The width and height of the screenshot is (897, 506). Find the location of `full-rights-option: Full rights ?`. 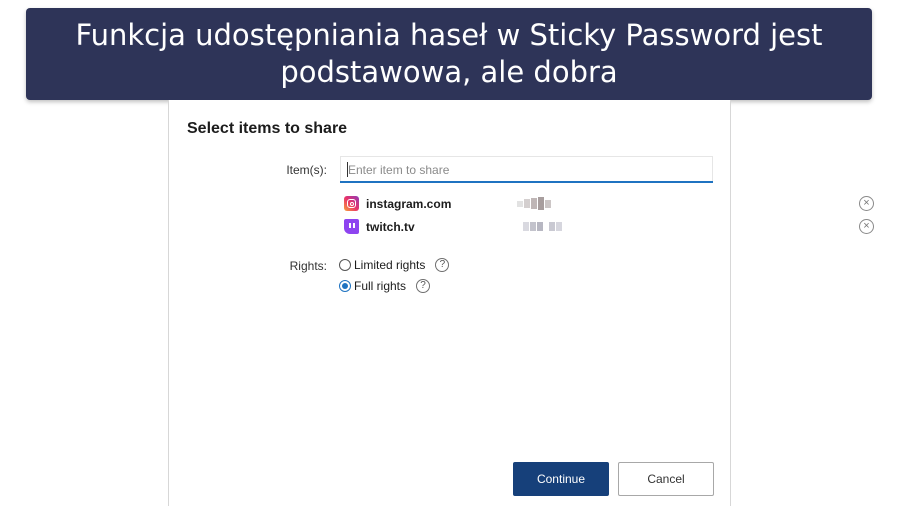

full-rights-option: Full rights ? is located at coordinates (385, 286).